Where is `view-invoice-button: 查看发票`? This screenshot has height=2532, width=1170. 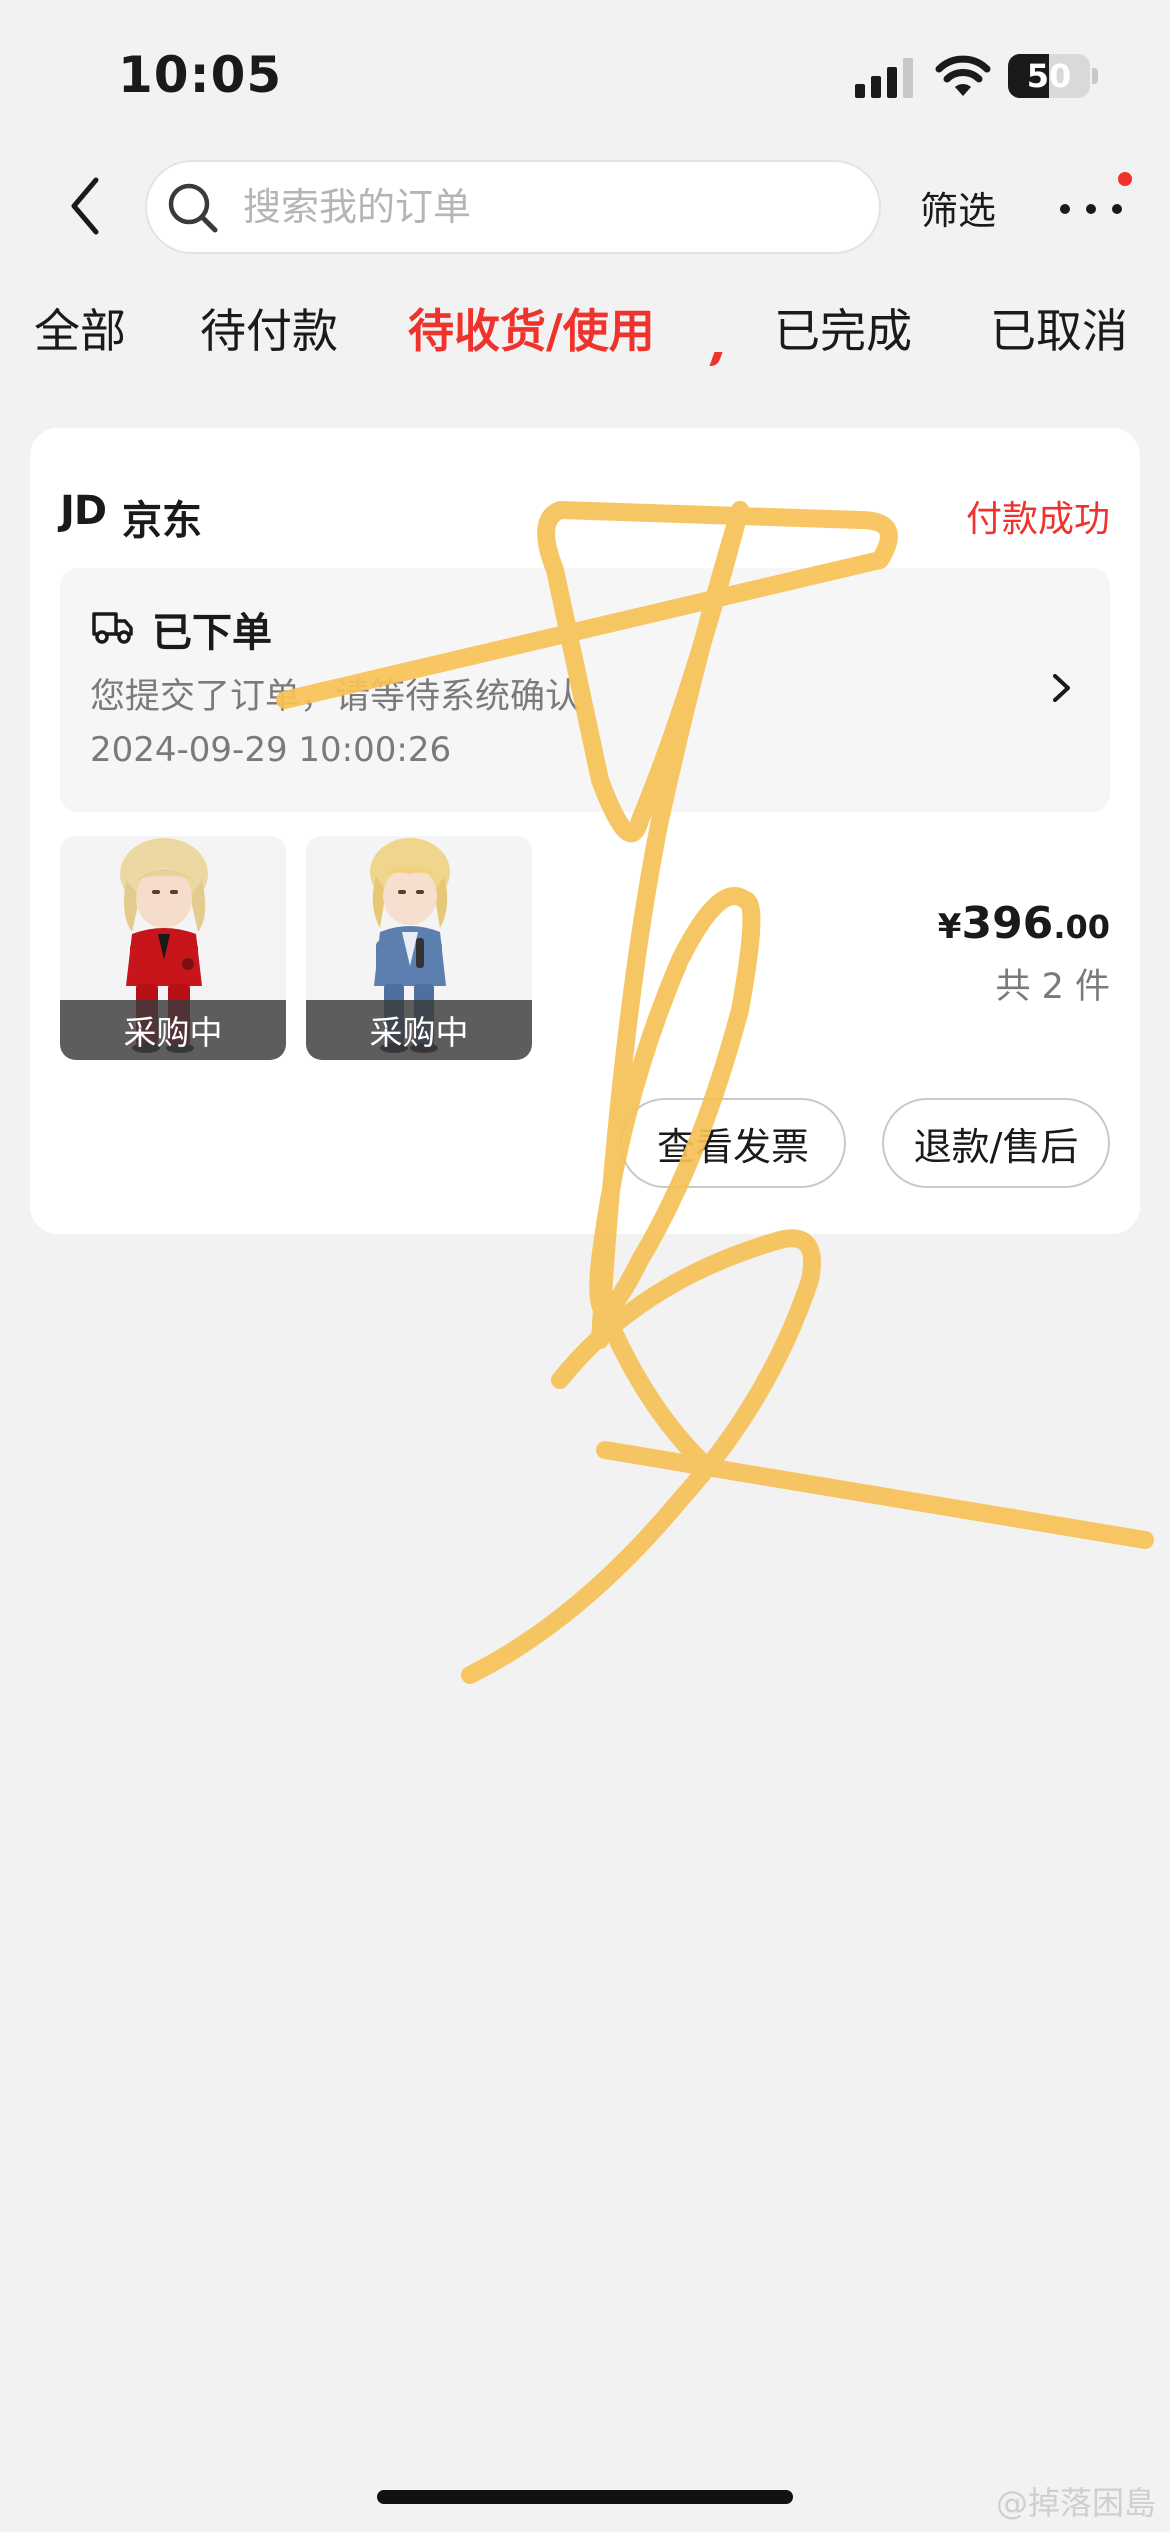 view-invoice-button: 查看发票 is located at coordinates (733, 1143).